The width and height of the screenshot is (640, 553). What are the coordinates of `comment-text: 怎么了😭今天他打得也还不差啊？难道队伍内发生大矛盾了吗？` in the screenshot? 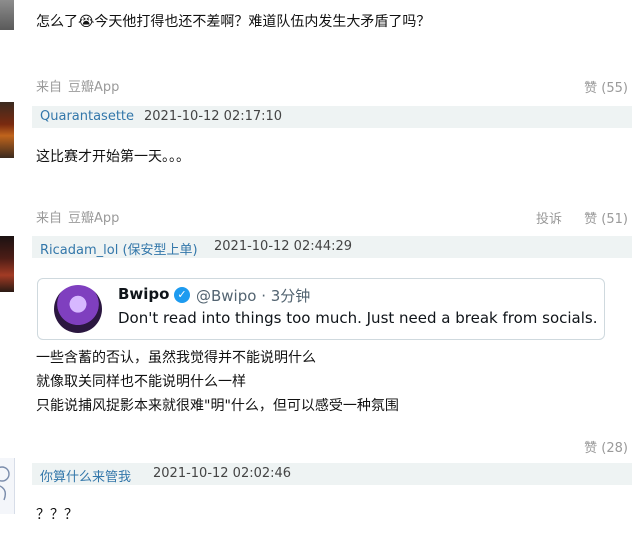 It's located at (233, 22).